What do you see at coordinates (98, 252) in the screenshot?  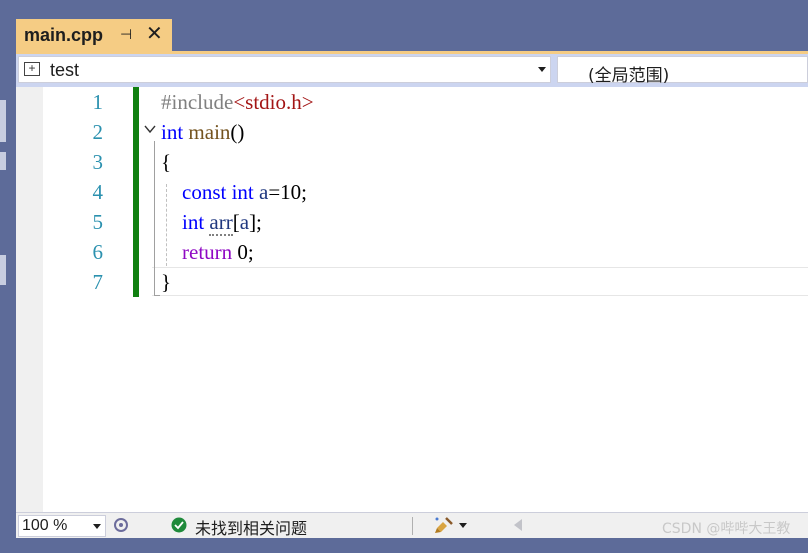 I see `line-number: 6` at bounding box center [98, 252].